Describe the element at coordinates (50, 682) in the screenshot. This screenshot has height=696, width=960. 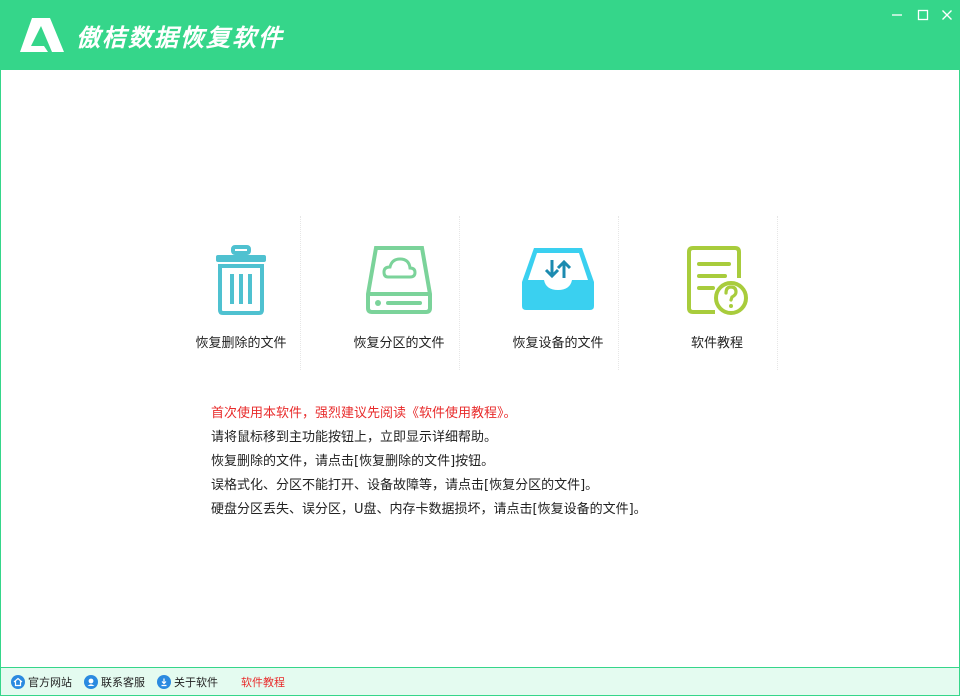
I see `official-site-label: 官方网站` at that location.